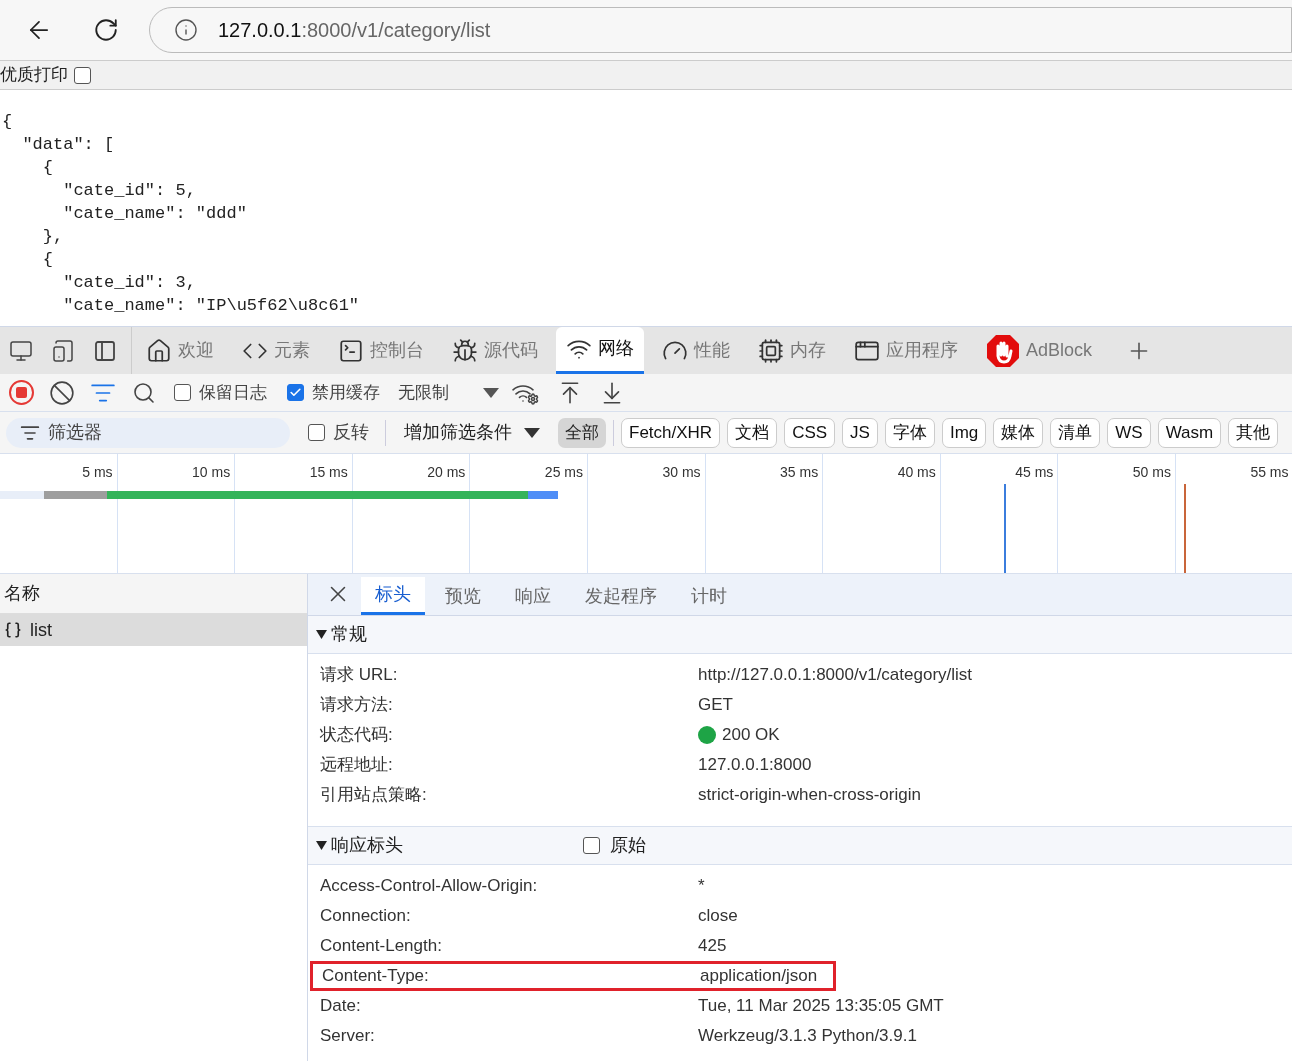  Describe the element at coordinates (909, 432) in the screenshot. I see `type-filter-chip: 字体` at that location.